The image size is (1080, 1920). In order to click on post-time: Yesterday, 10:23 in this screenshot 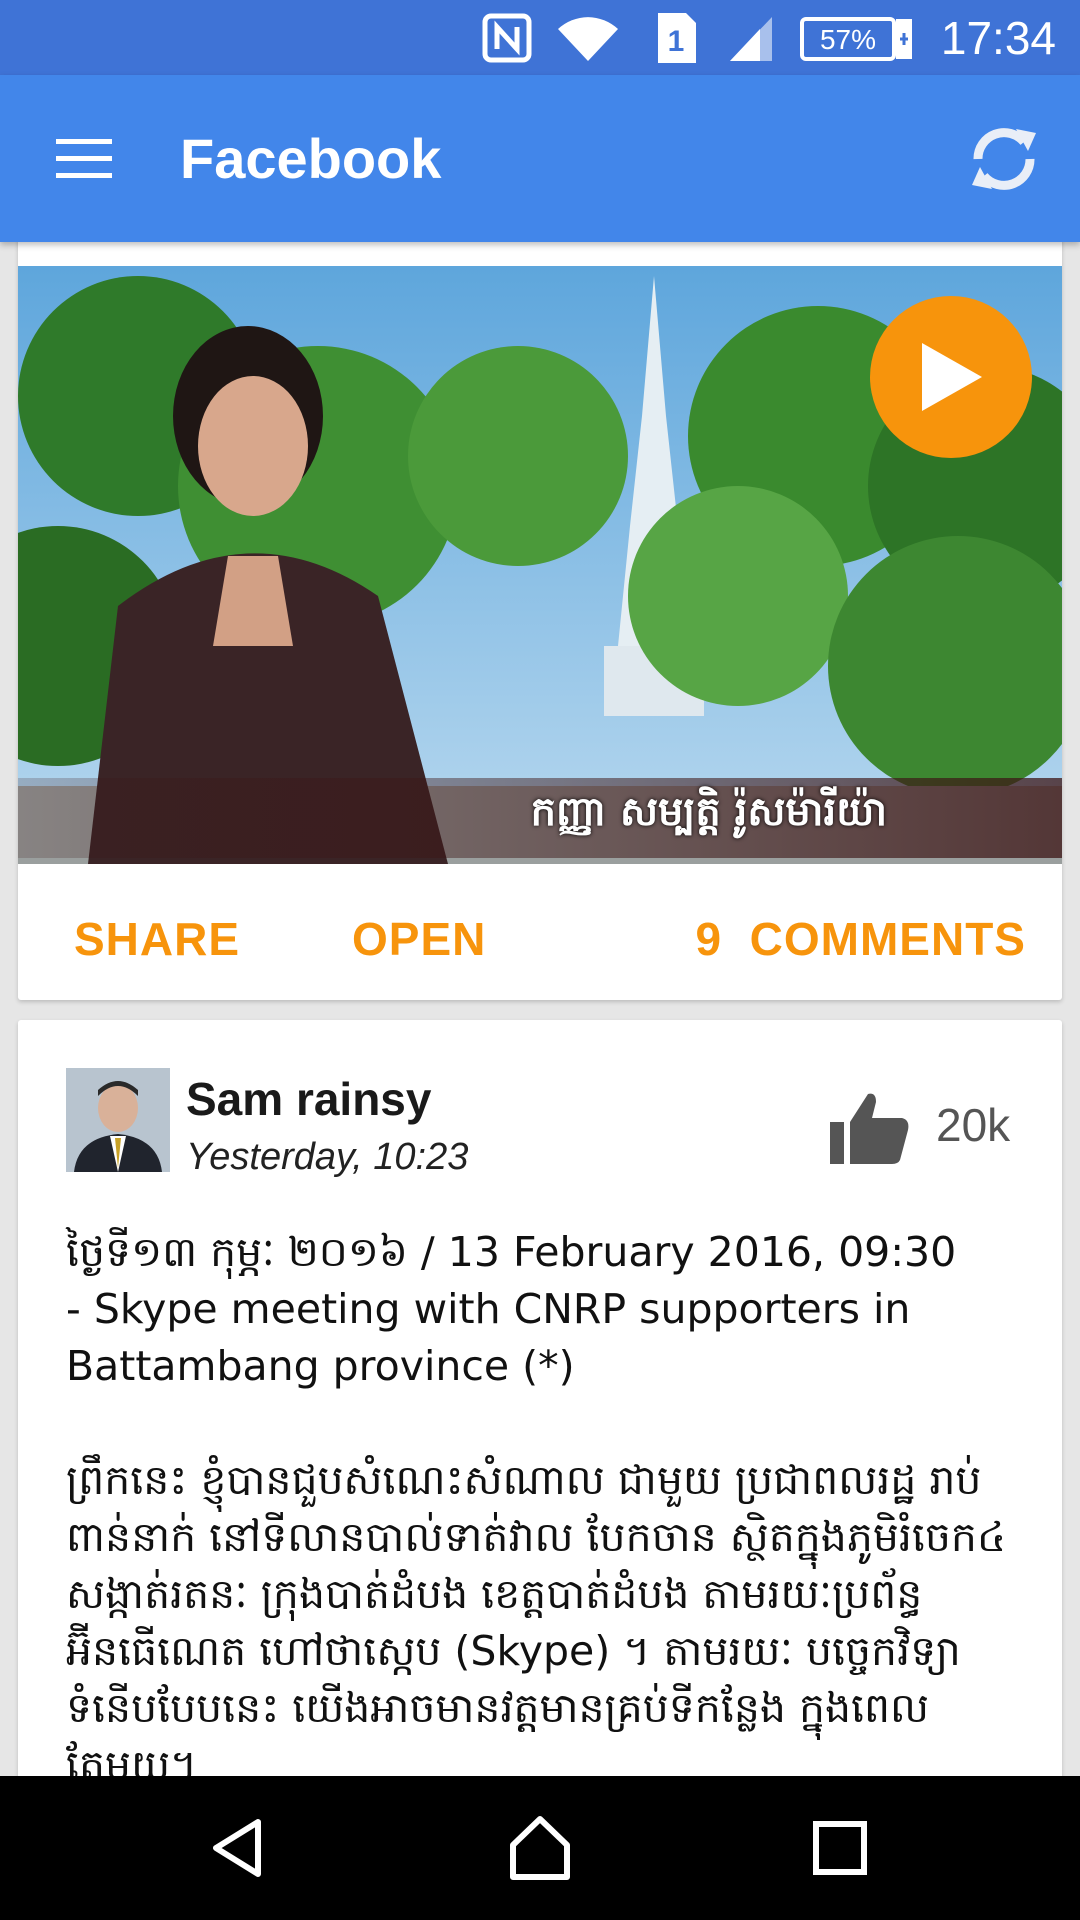, I will do `click(327, 1157)`.